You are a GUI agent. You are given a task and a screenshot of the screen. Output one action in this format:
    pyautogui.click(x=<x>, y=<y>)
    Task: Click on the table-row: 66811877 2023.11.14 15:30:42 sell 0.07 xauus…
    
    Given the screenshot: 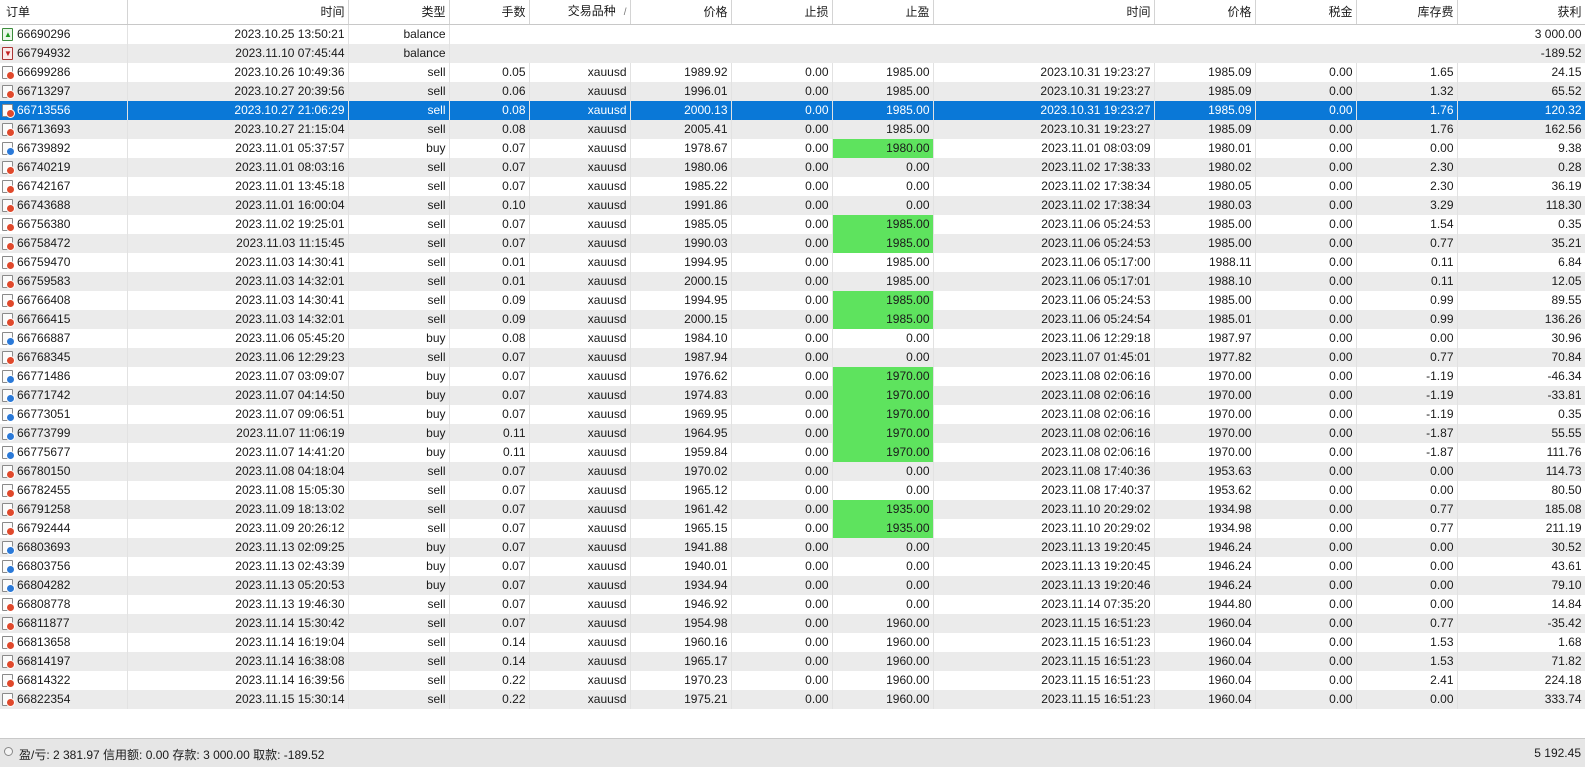 What is the action you would take?
    pyautogui.click(x=792, y=623)
    